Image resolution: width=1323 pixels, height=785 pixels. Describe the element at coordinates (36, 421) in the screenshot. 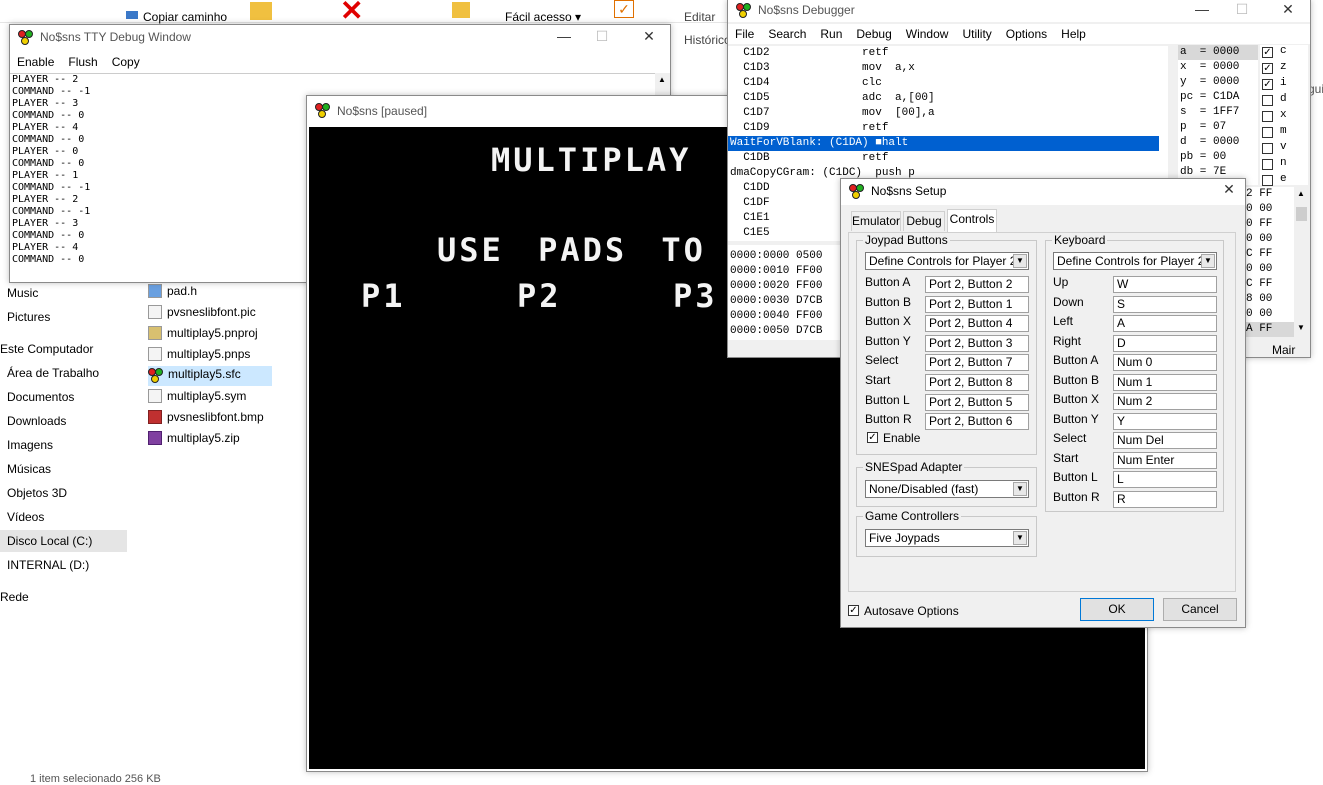

I see `nav-item-downloads: Downloads` at that location.